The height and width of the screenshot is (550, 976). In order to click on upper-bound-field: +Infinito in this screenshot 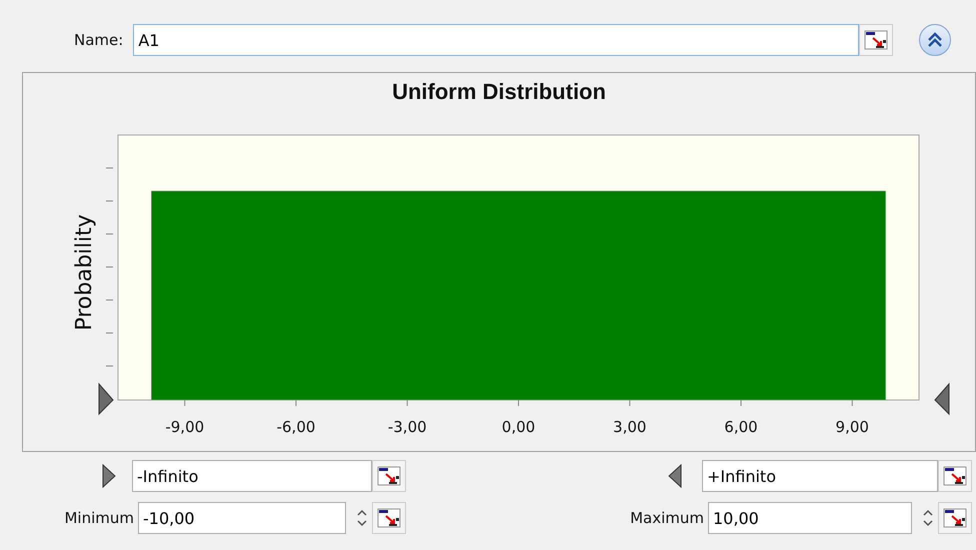, I will do `click(820, 476)`.